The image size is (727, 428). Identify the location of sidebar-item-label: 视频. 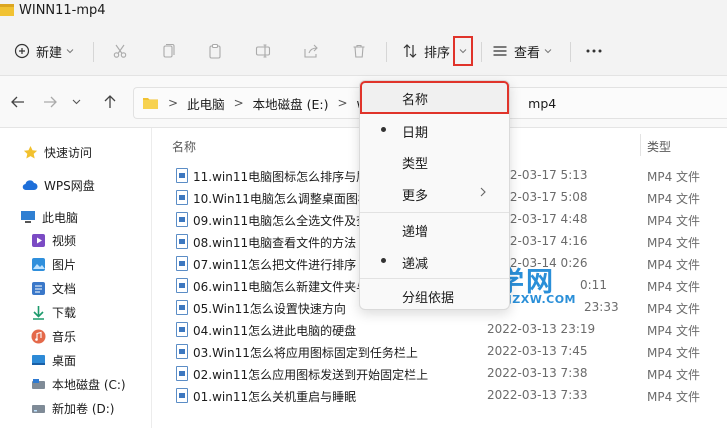
(64, 240).